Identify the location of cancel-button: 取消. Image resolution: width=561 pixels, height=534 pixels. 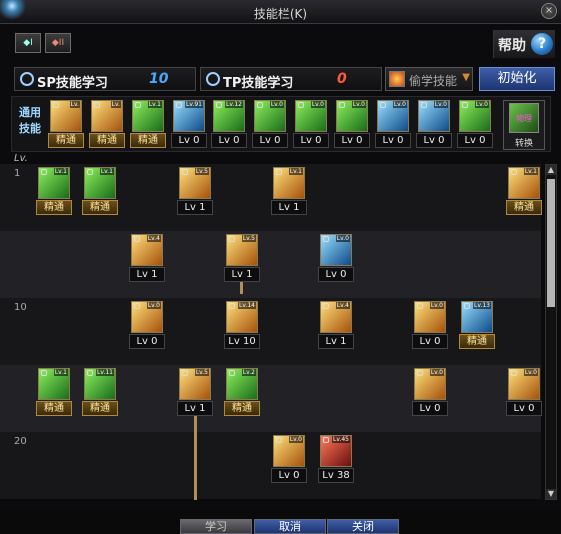
(290, 526).